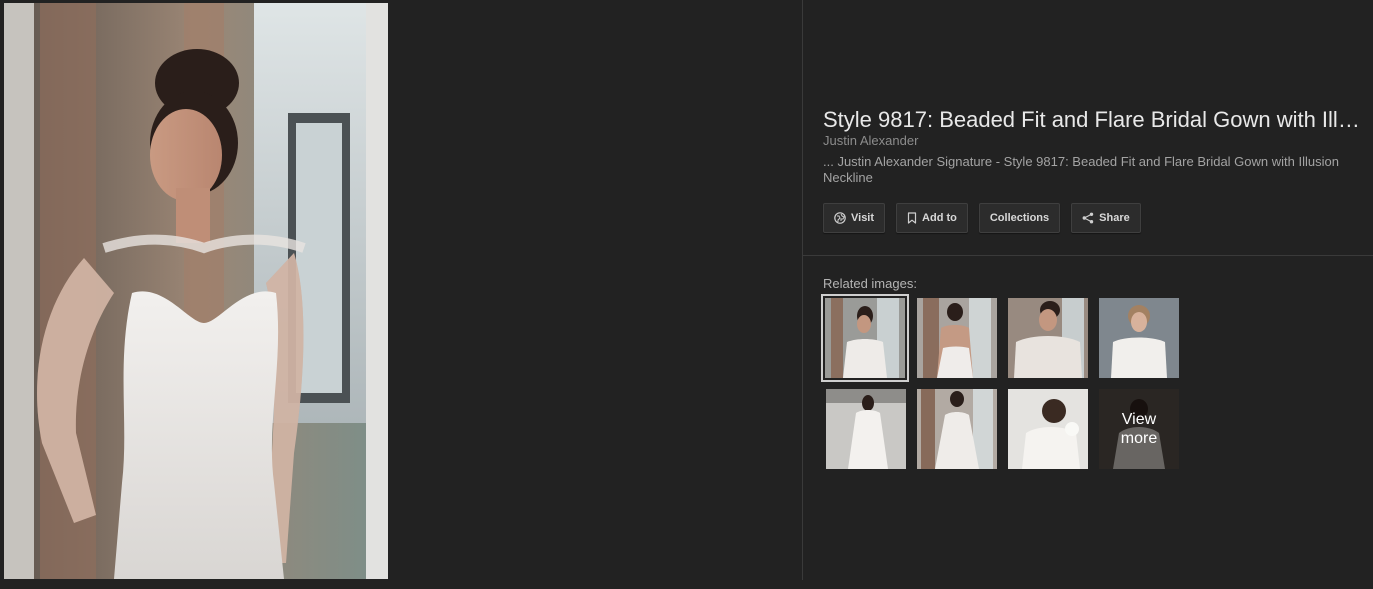 The width and height of the screenshot is (1373, 589). I want to click on collections-button: Collections, so click(1019, 218).